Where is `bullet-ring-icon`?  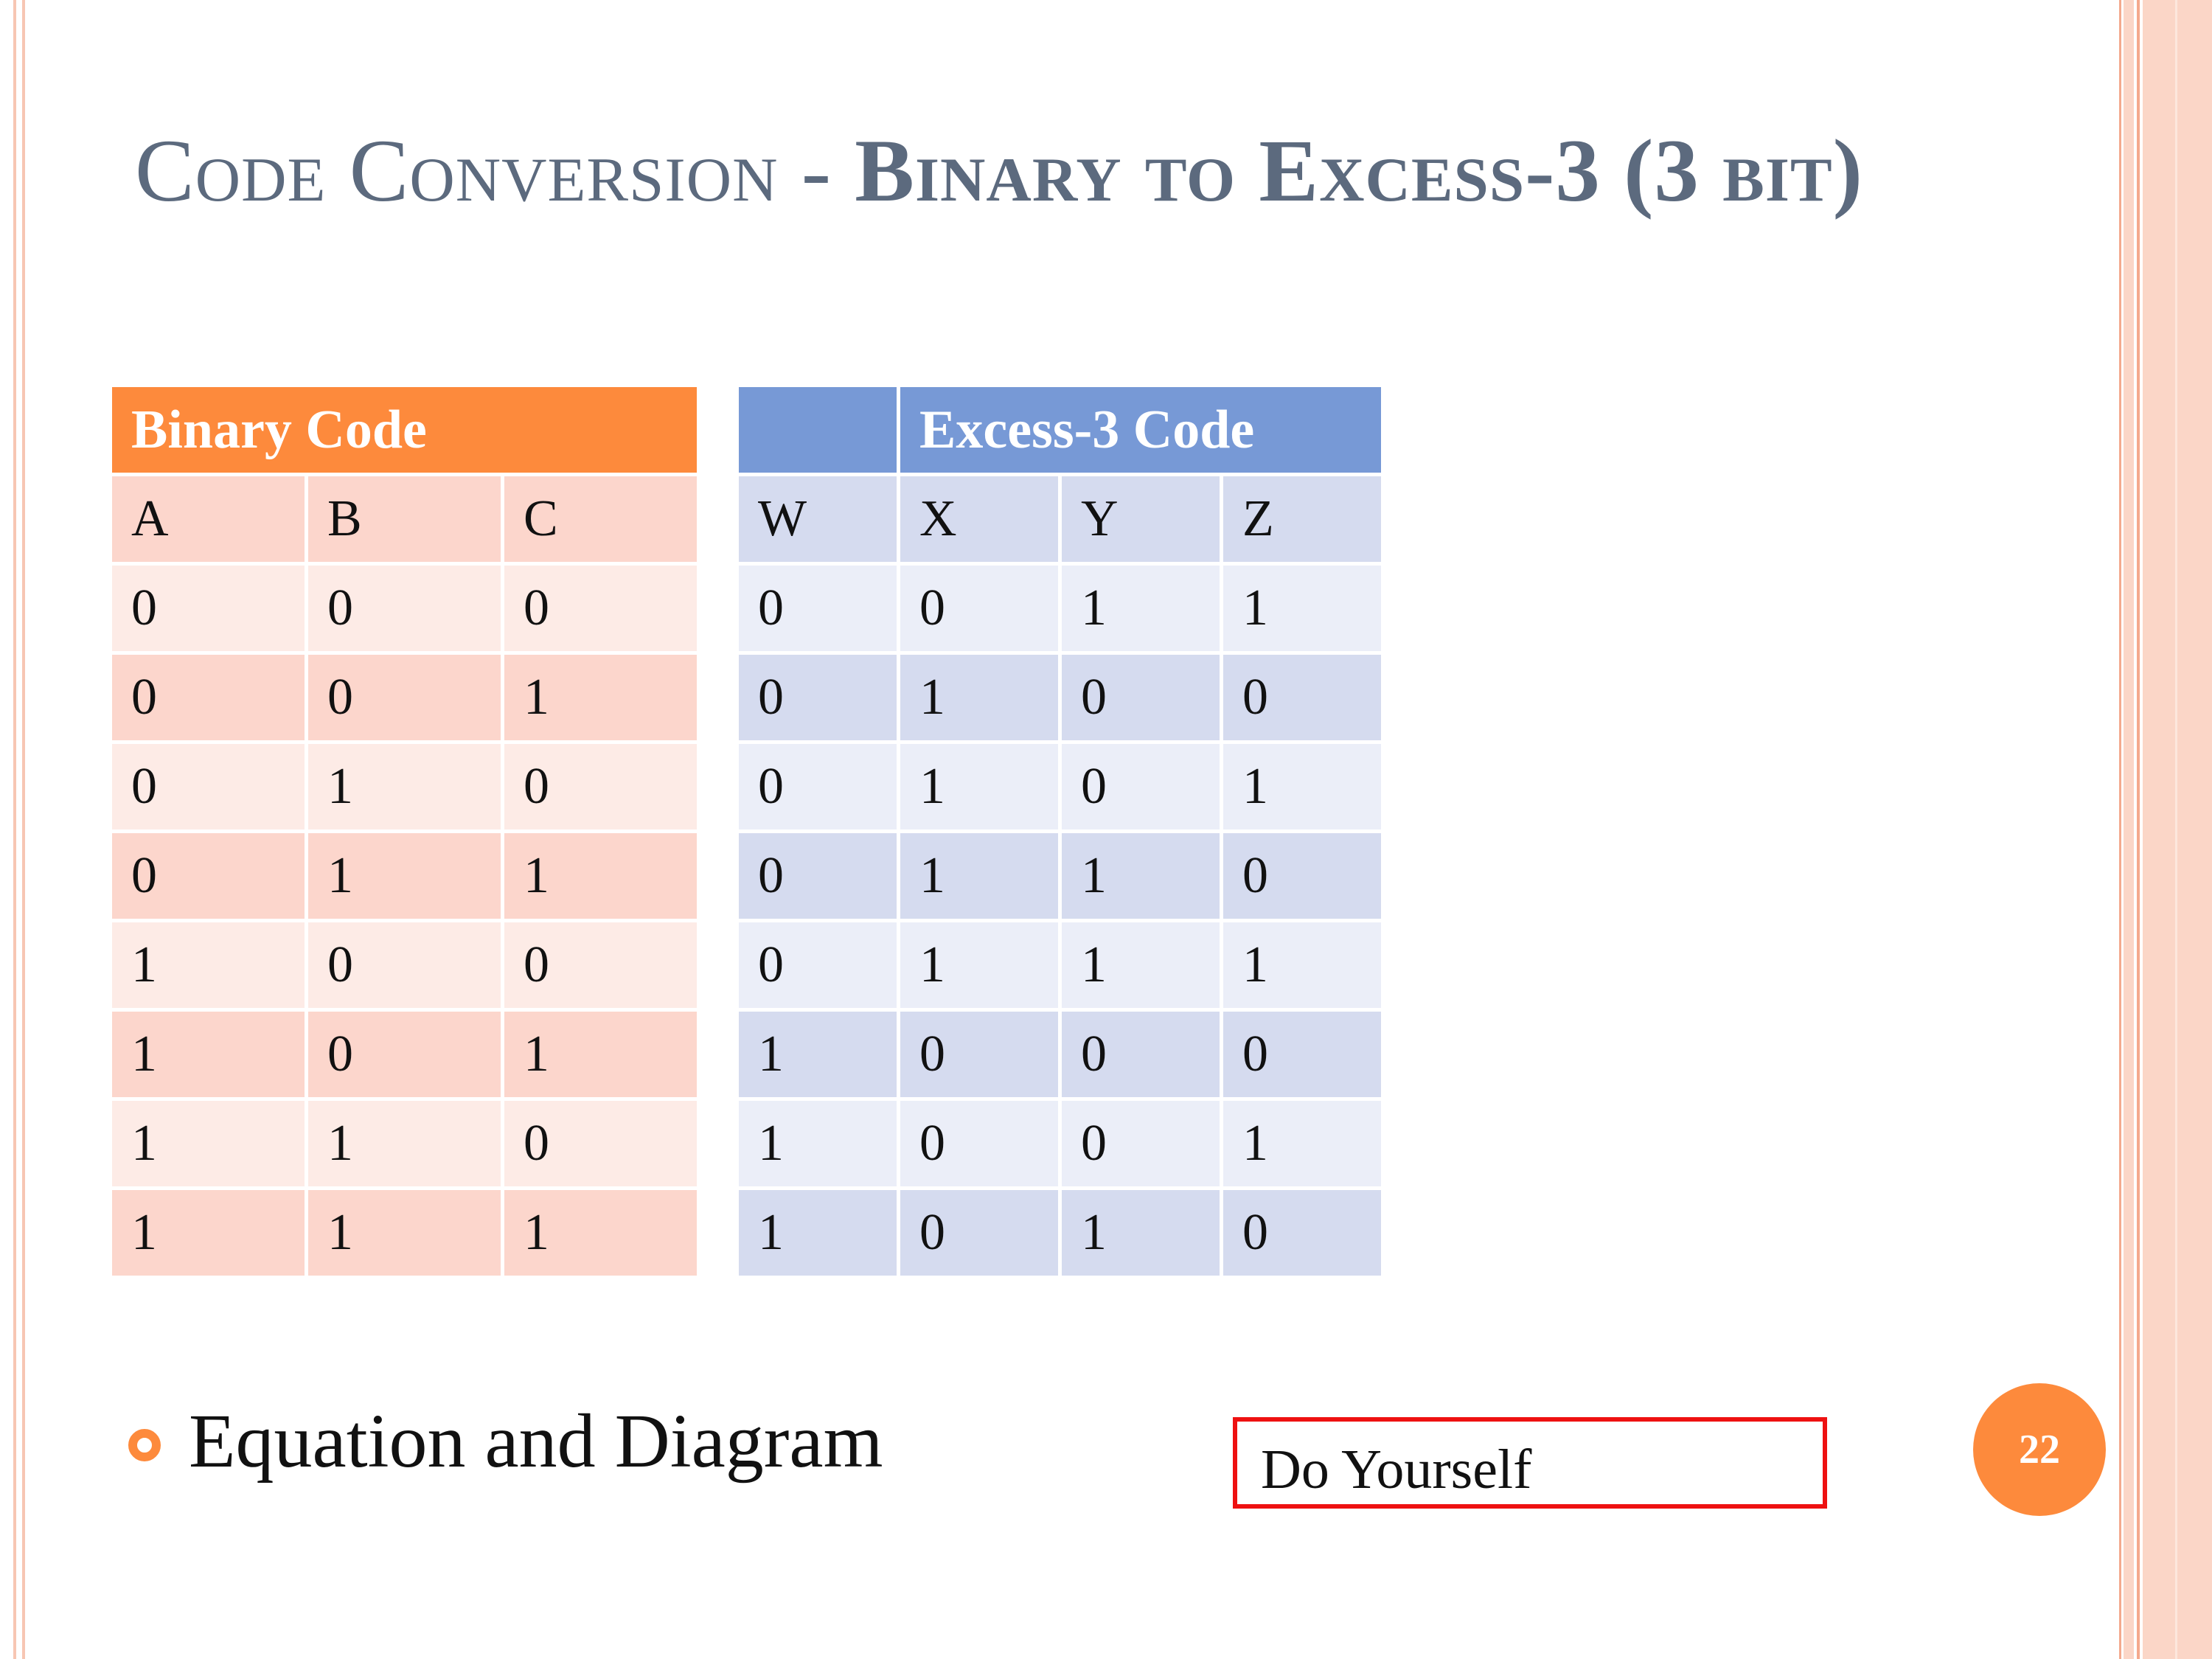 bullet-ring-icon is located at coordinates (144, 1445).